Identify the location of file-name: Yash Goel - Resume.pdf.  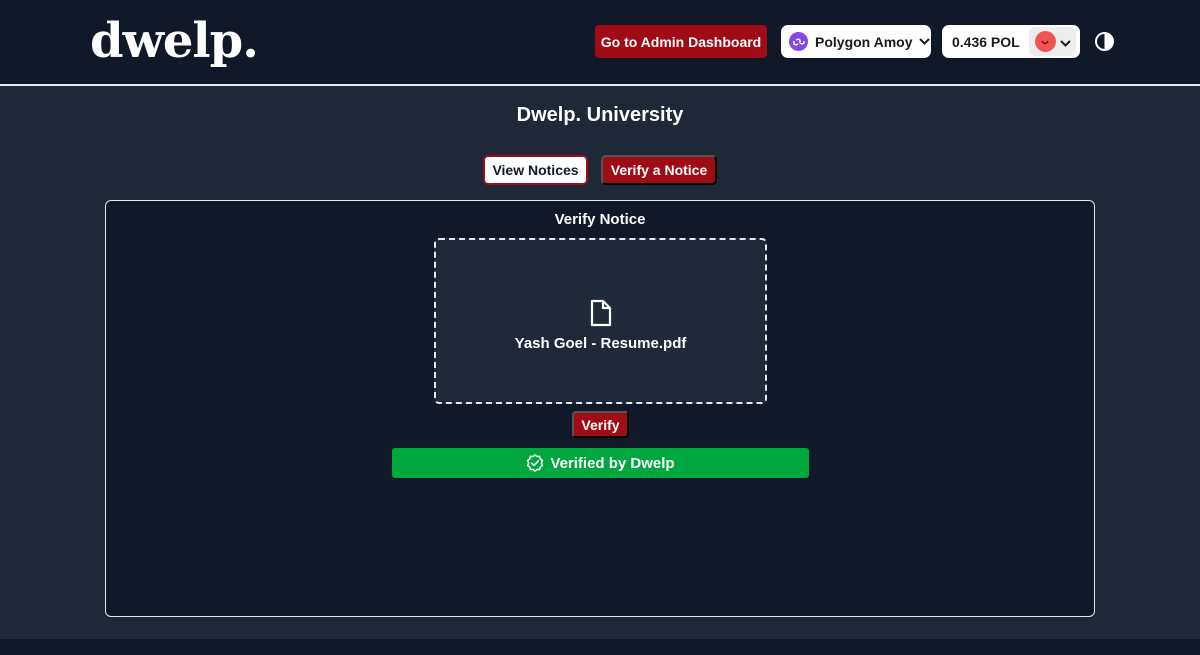
(600, 343).